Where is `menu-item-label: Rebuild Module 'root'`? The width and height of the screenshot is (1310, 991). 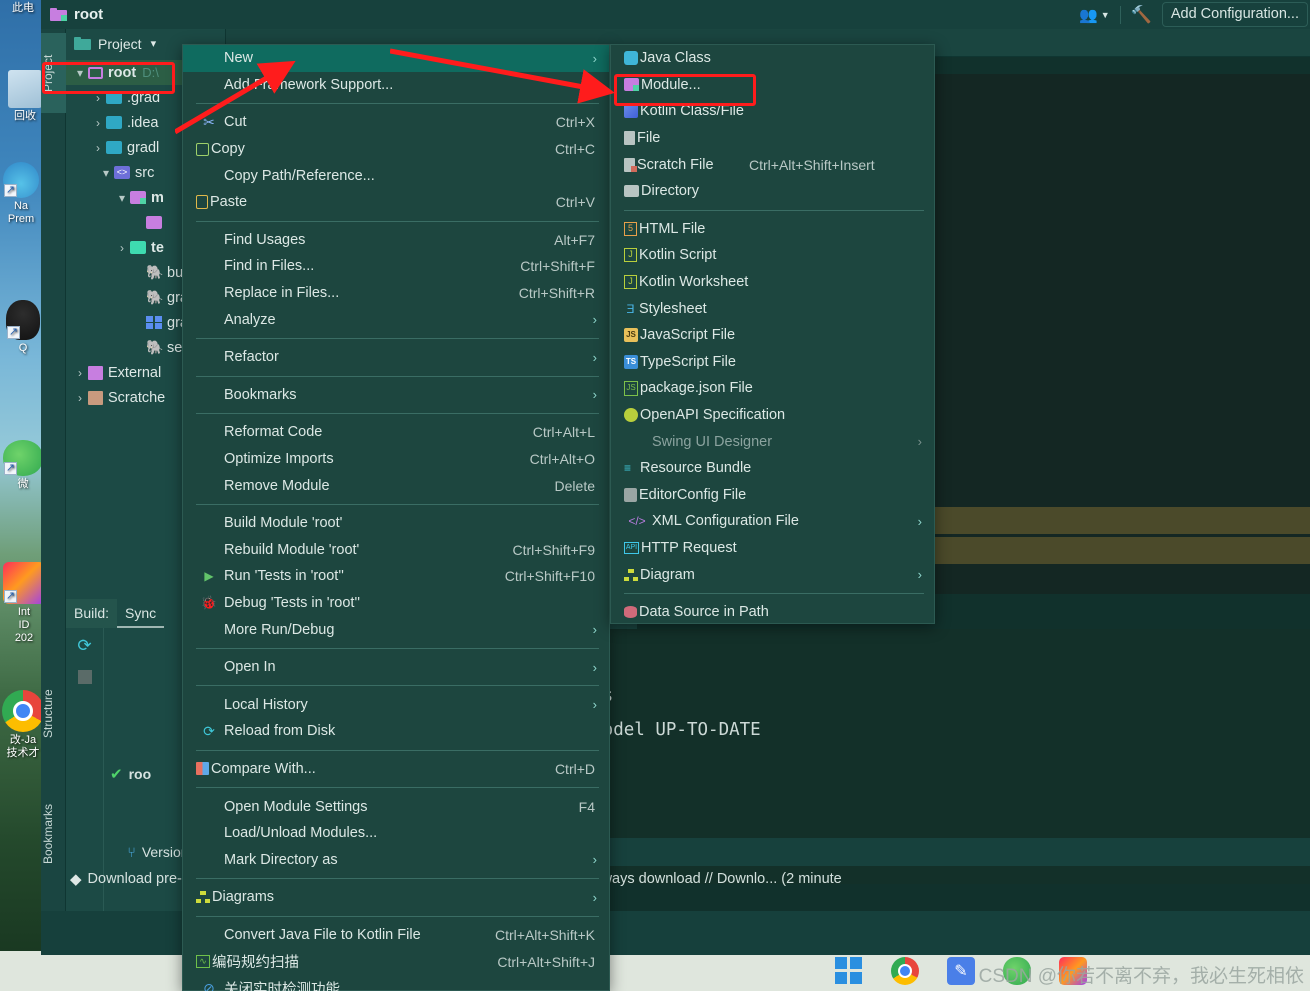 menu-item-label: Rebuild Module 'root' is located at coordinates (292, 549).